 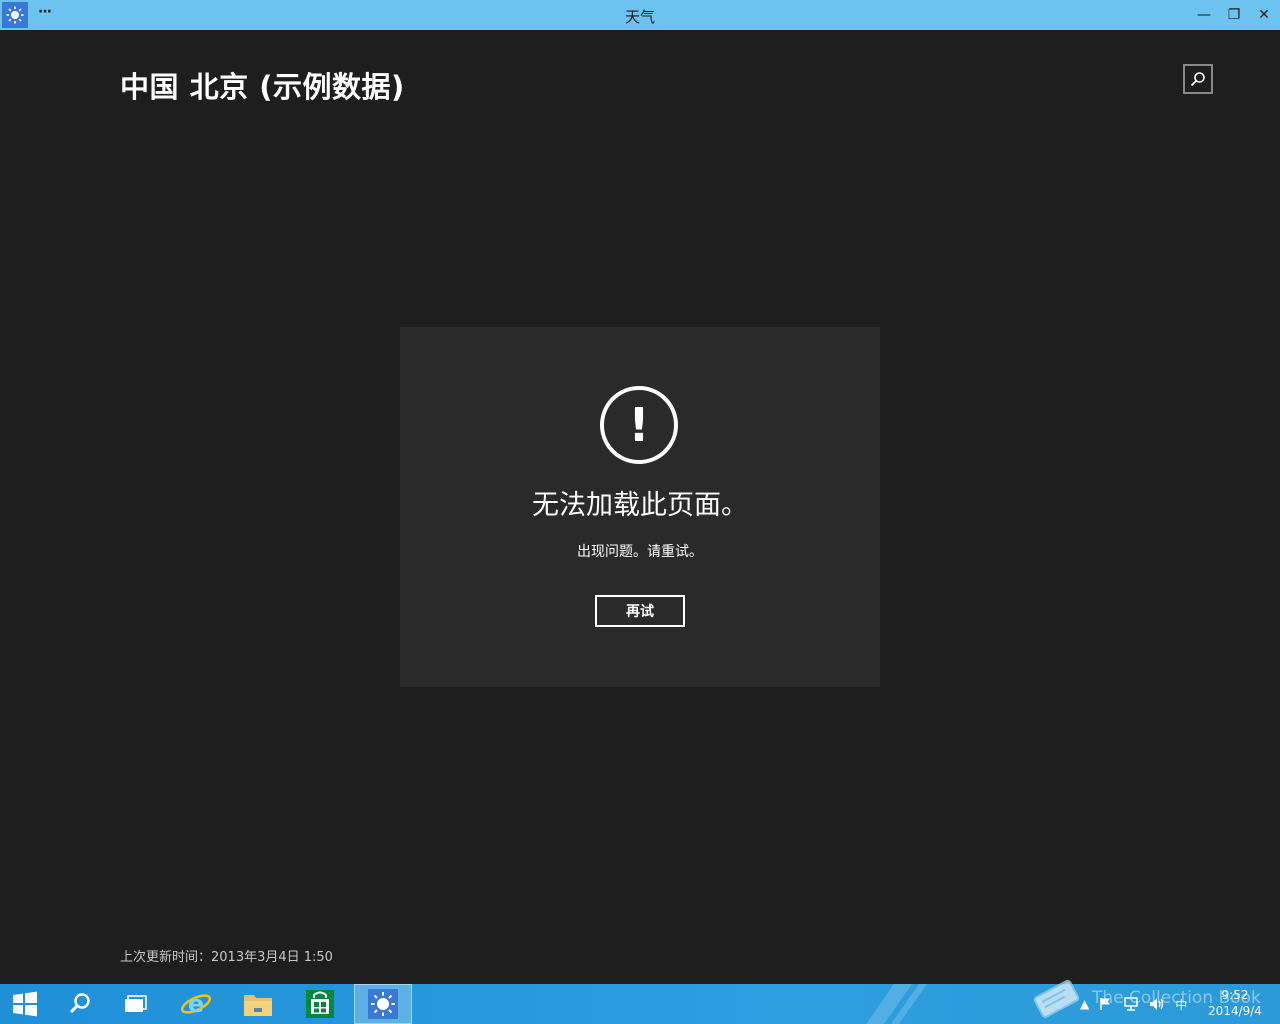 What do you see at coordinates (1235, 995) in the screenshot?
I see `clock-time: 9:52` at bounding box center [1235, 995].